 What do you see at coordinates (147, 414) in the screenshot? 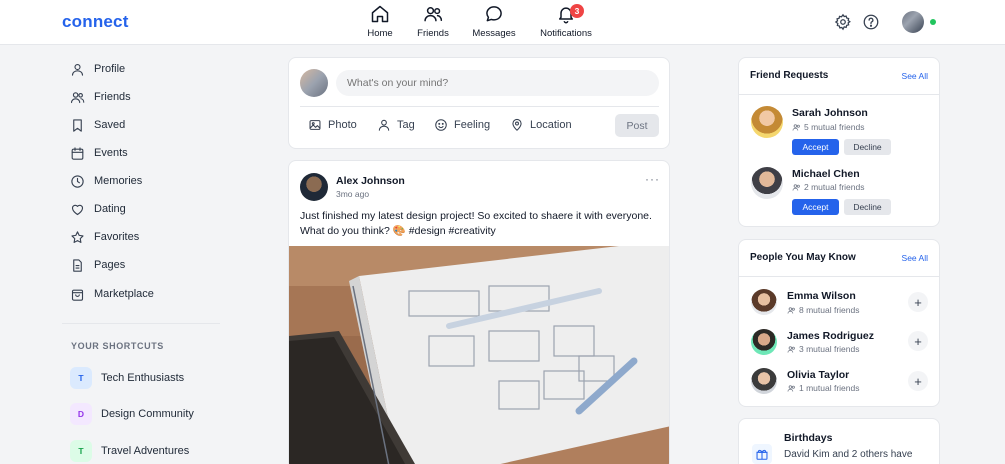
I see `shortcut-label: Design Community` at bounding box center [147, 414].